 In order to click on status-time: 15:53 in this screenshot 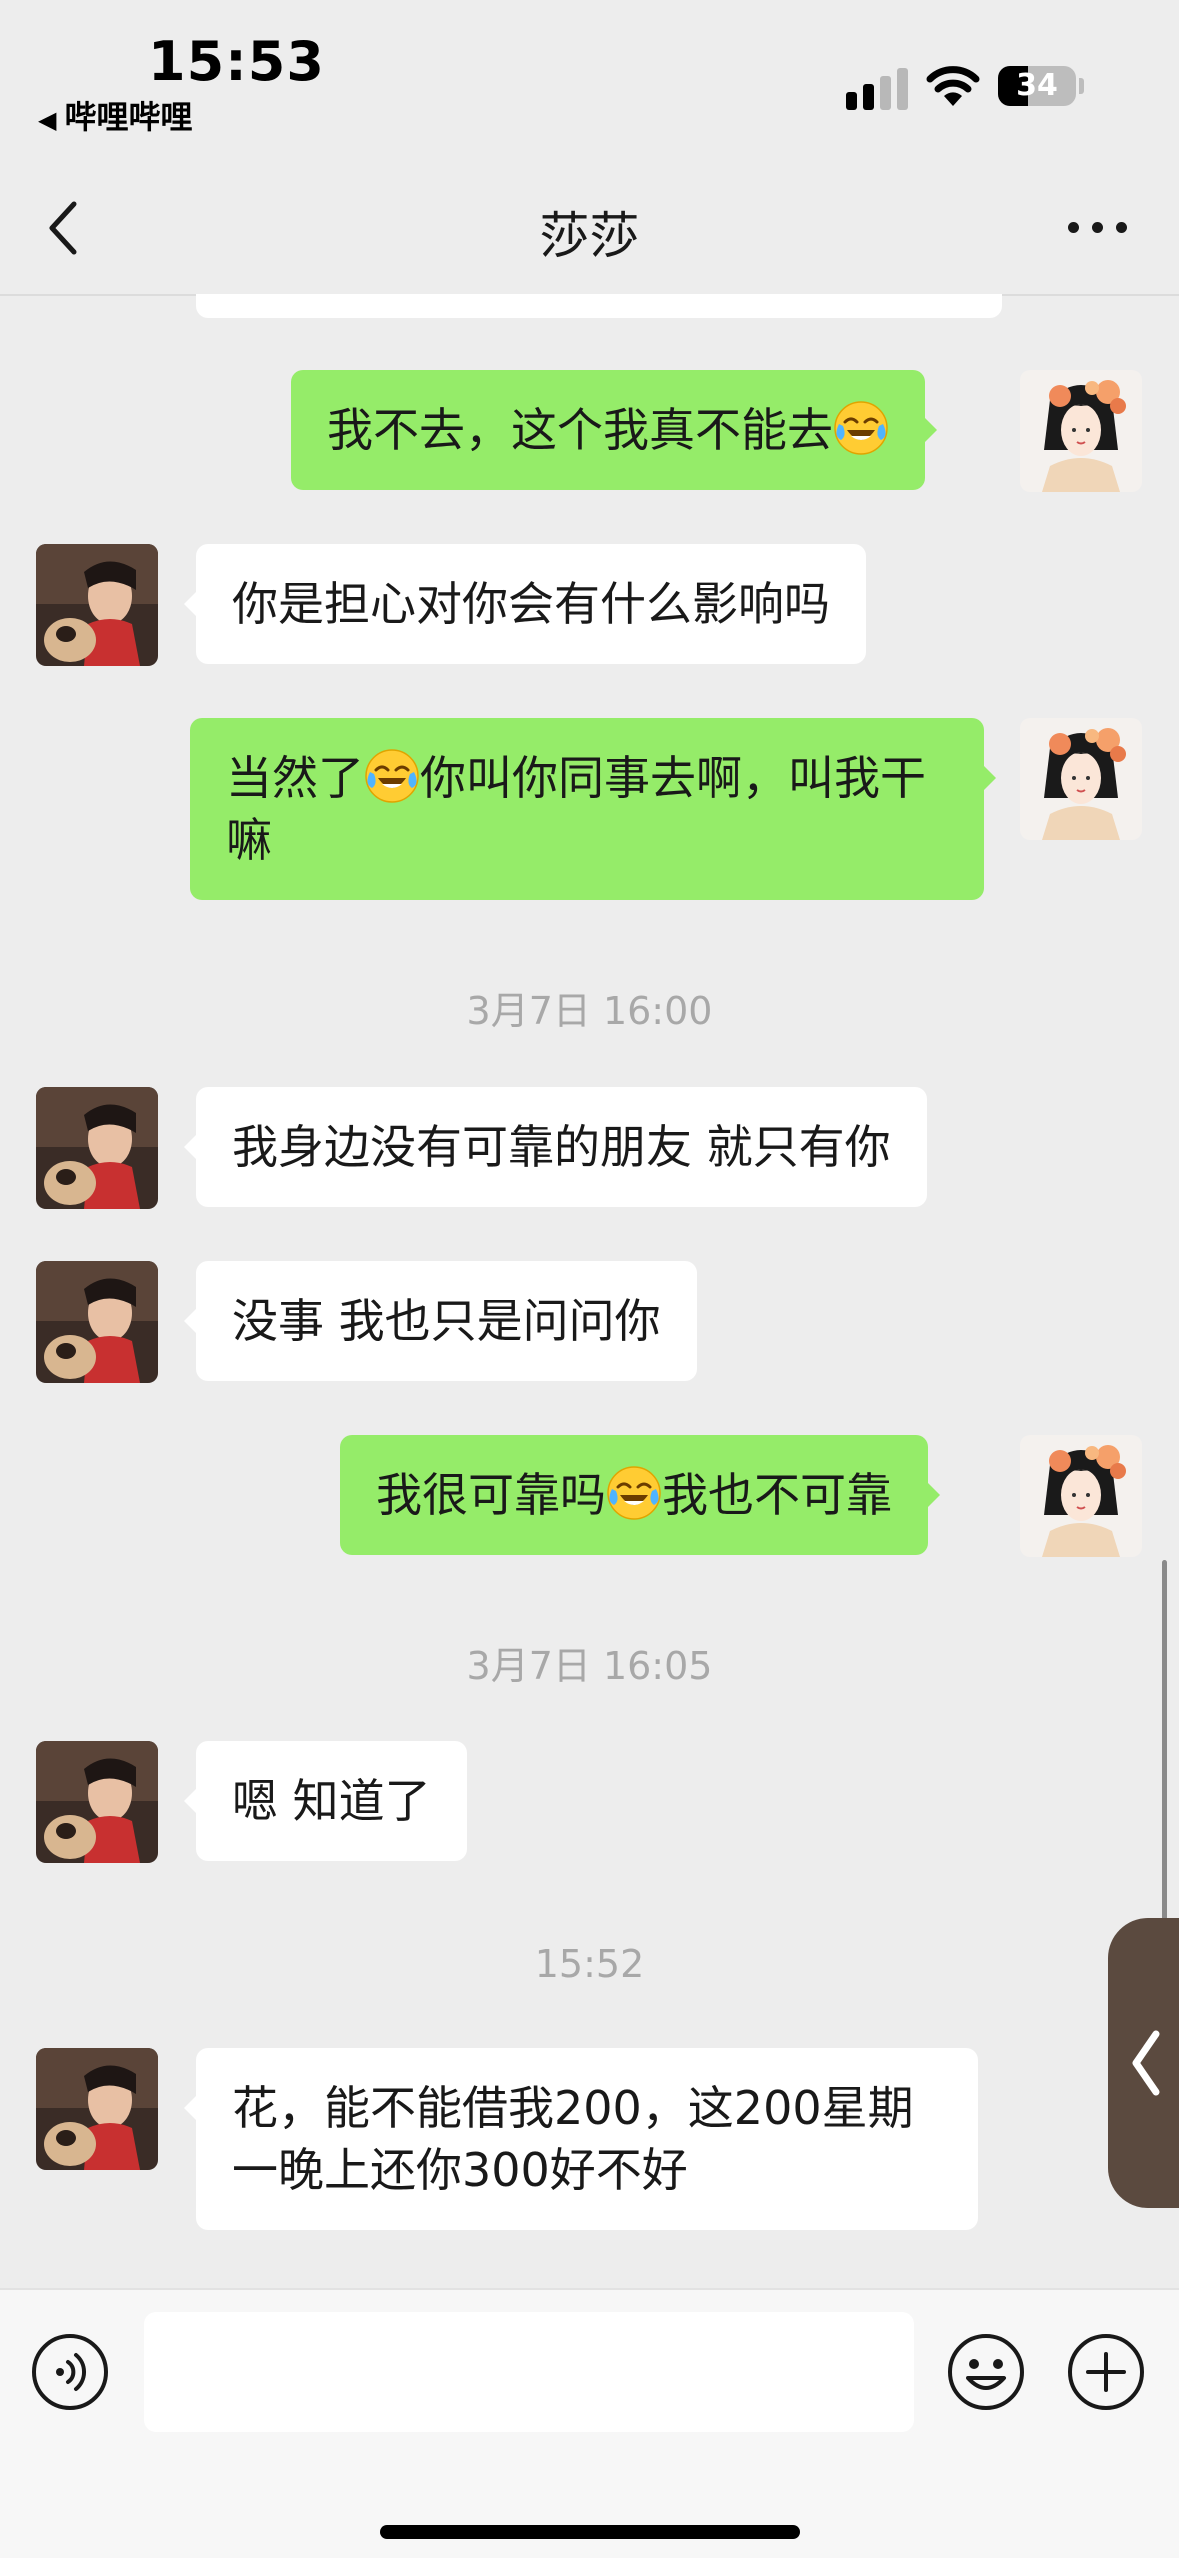, I will do `click(236, 61)`.